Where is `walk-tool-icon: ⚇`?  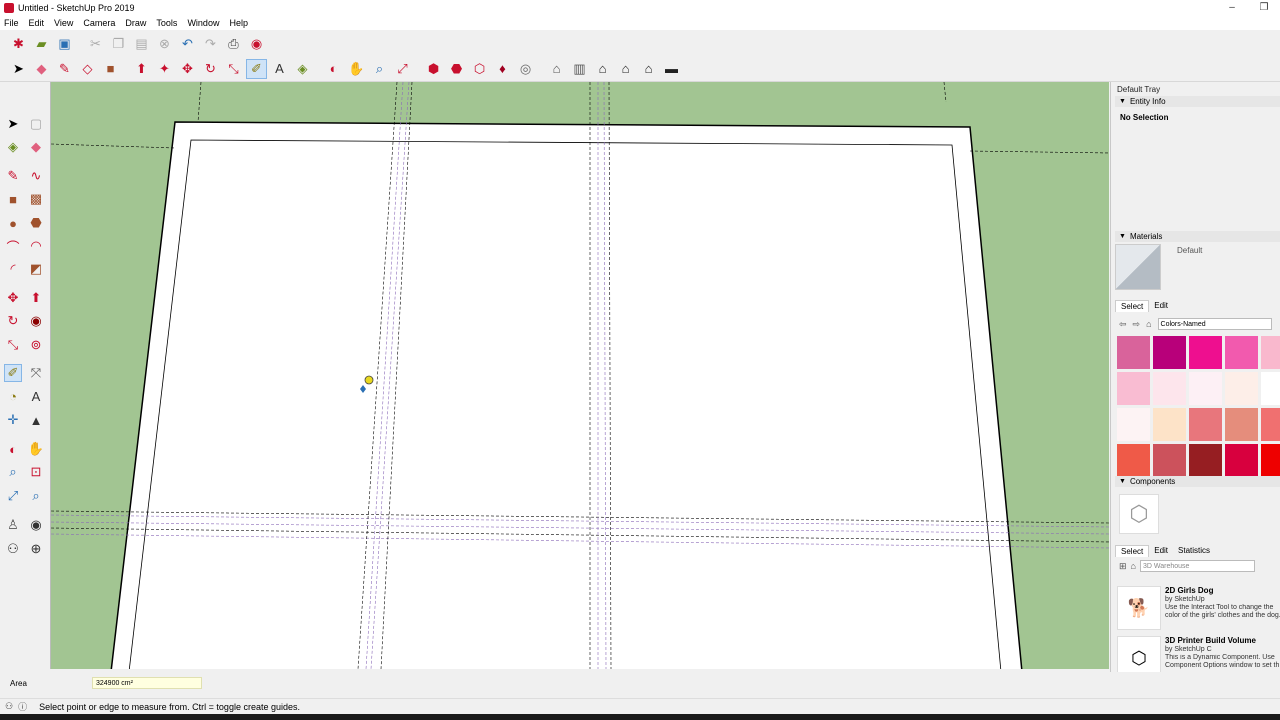
walk-tool-icon: ⚇ is located at coordinates (13, 549).